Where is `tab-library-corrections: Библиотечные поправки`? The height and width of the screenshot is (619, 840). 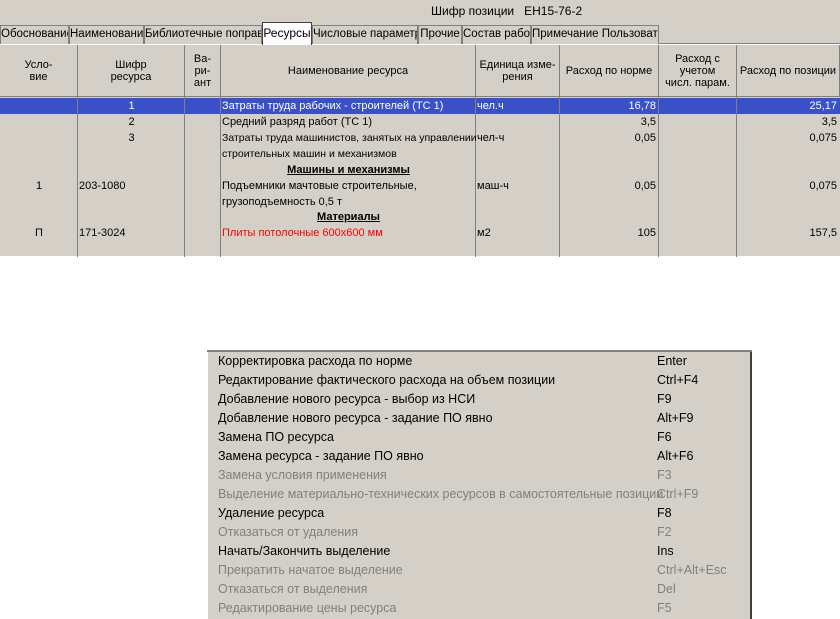 tab-library-corrections: Библиотечные поправки is located at coordinates (203, 34).